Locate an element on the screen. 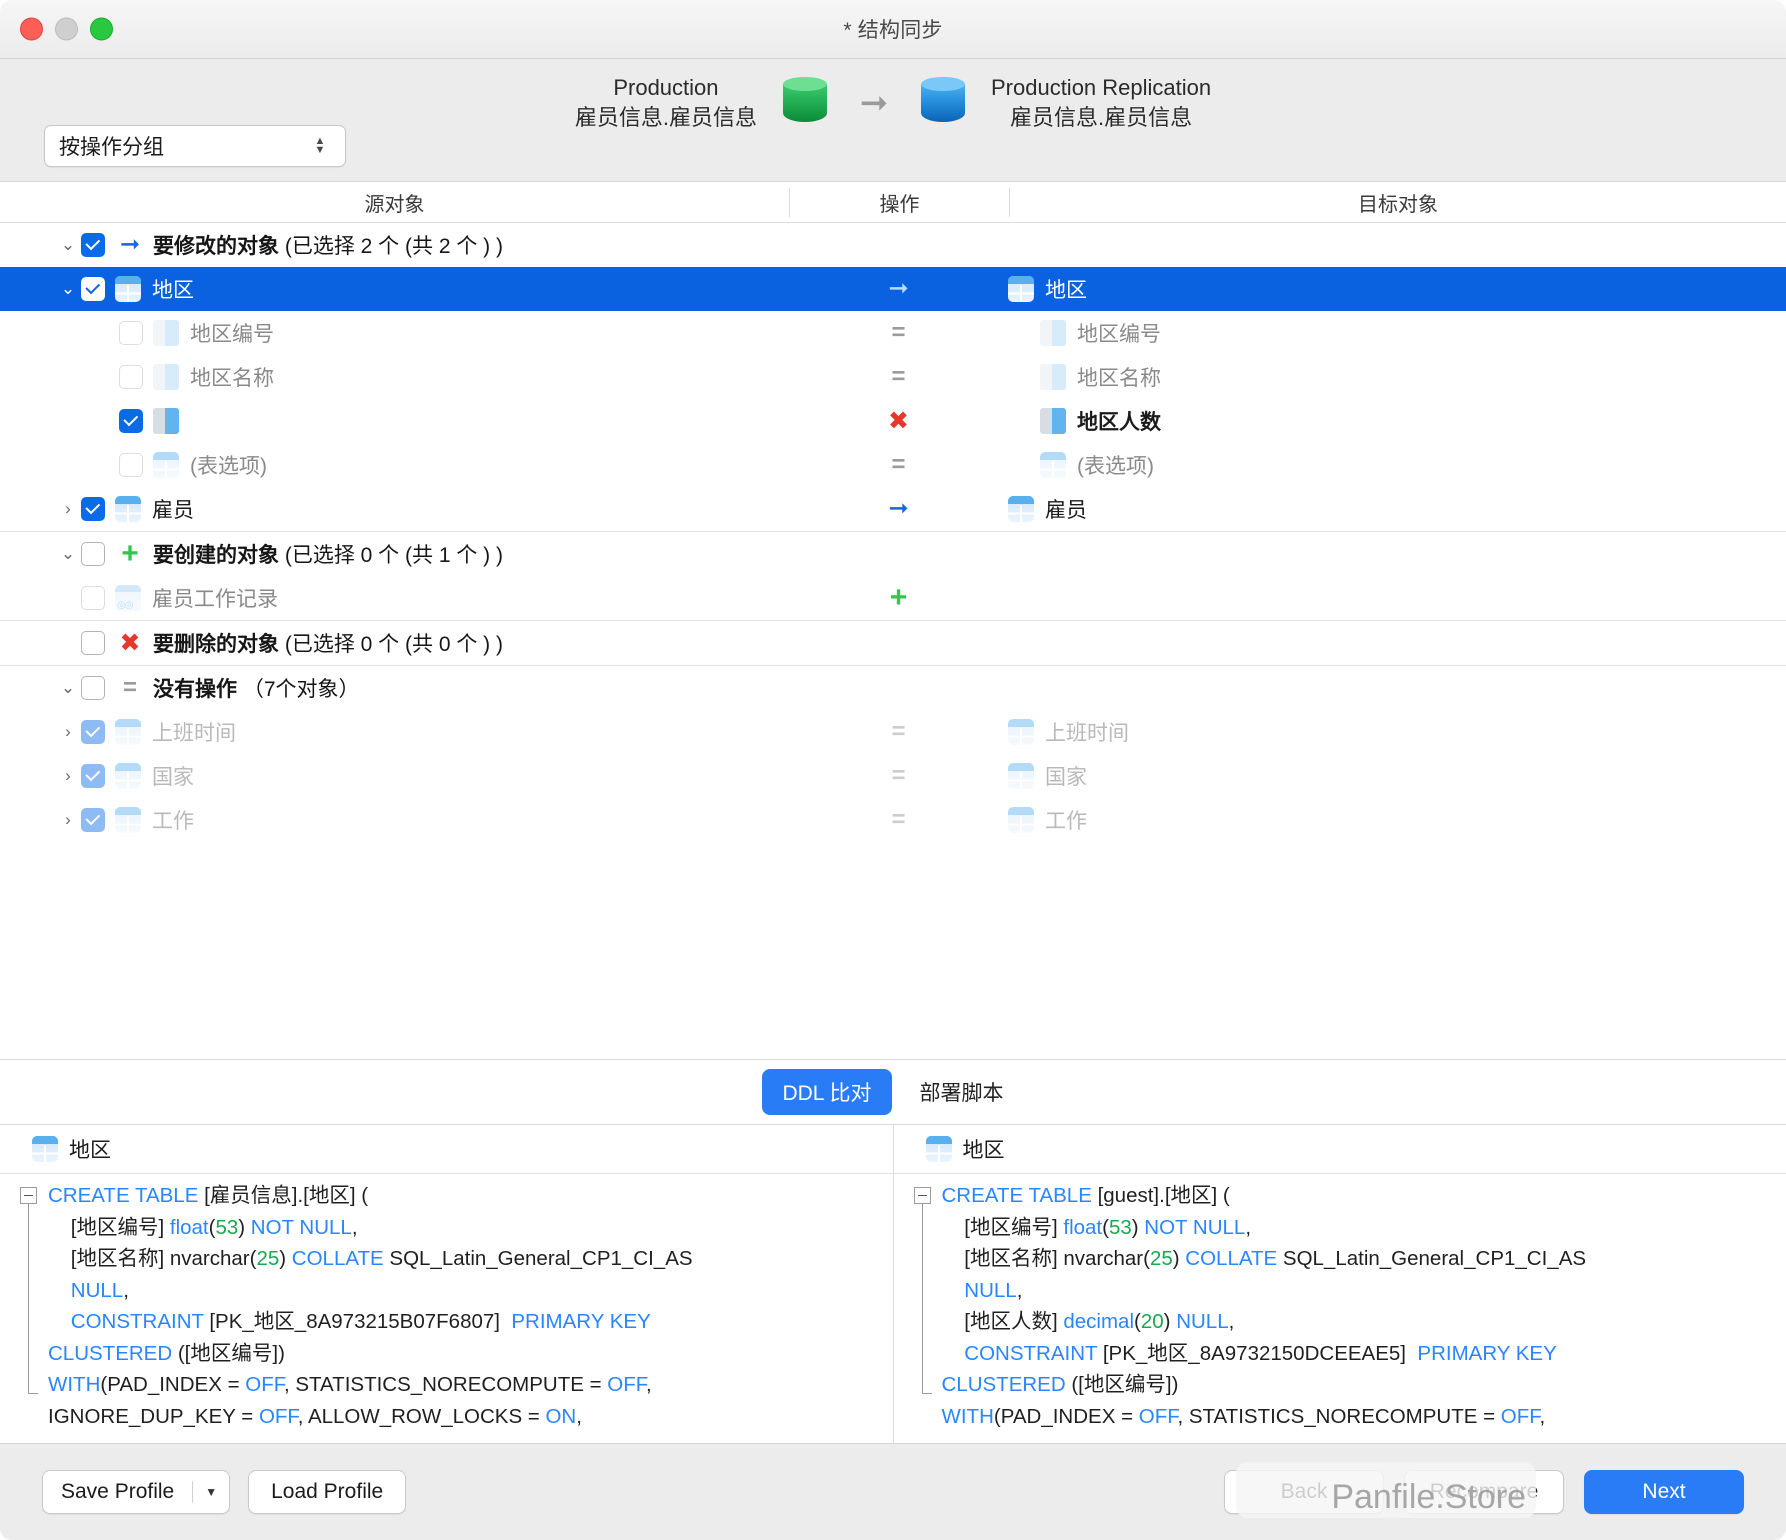  arrow-right-icon: ➞ is located at coordinates (898, 288).